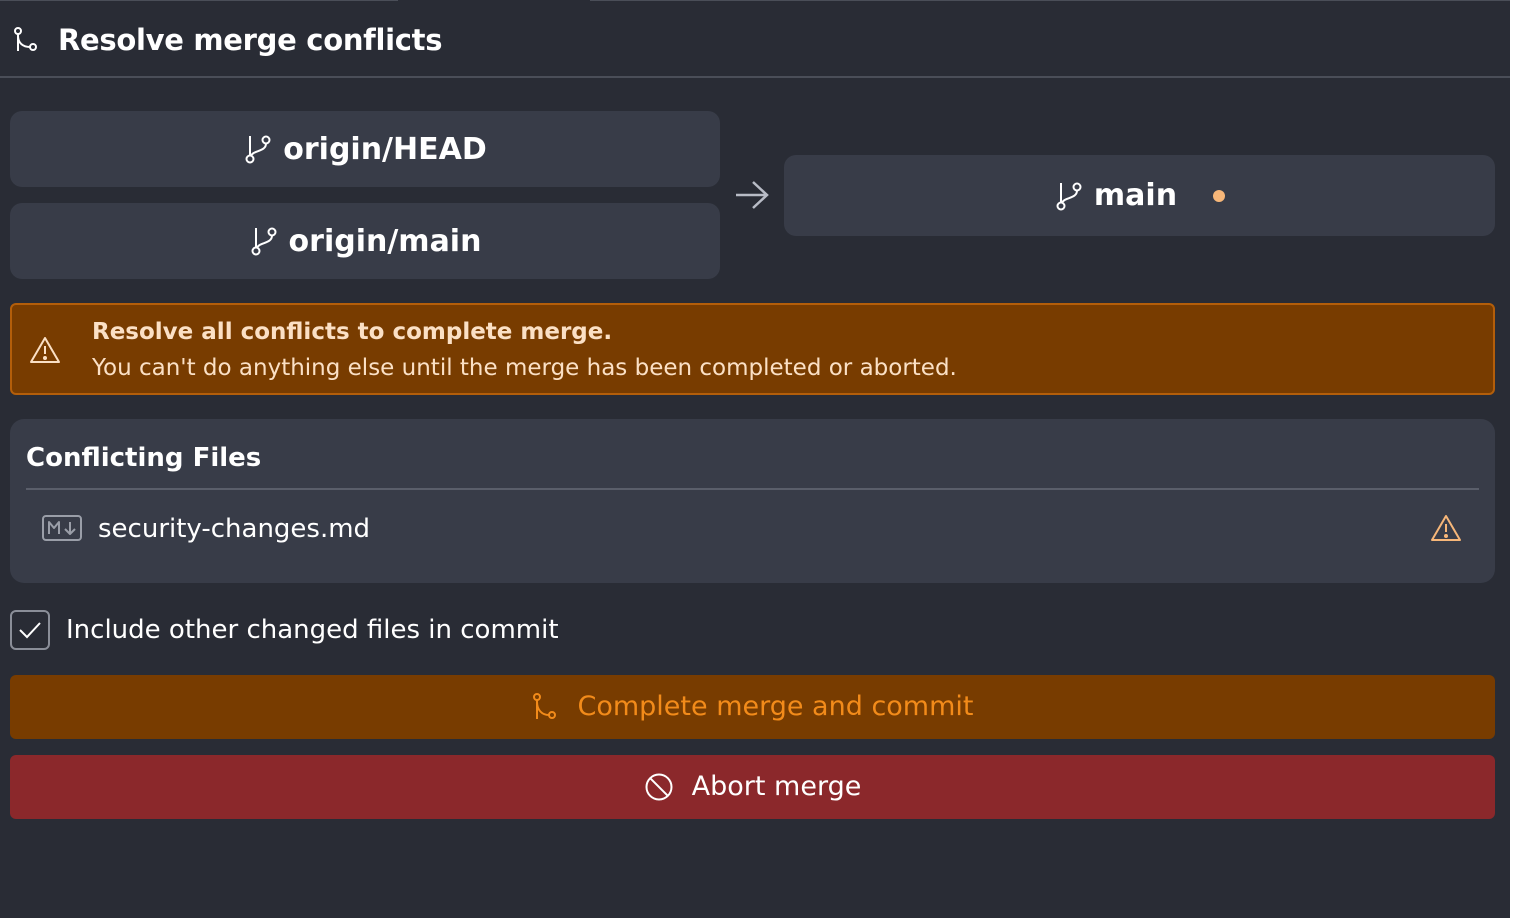 The height and width of the screenshot is (918, 1524). I want to click on source-branch-origin-main: origin/main, so click(365, 241).